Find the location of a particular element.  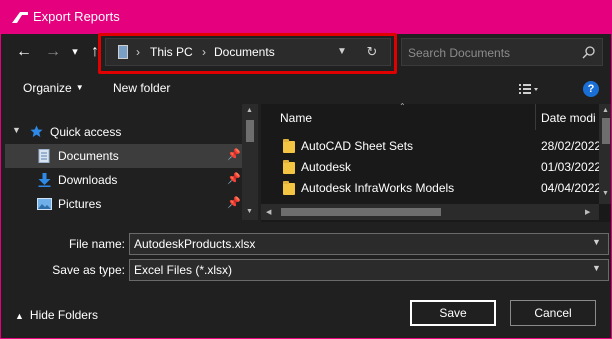

file-list-vertical-scrollbar: ▲ ▼ is located at coordinates (605, 154).